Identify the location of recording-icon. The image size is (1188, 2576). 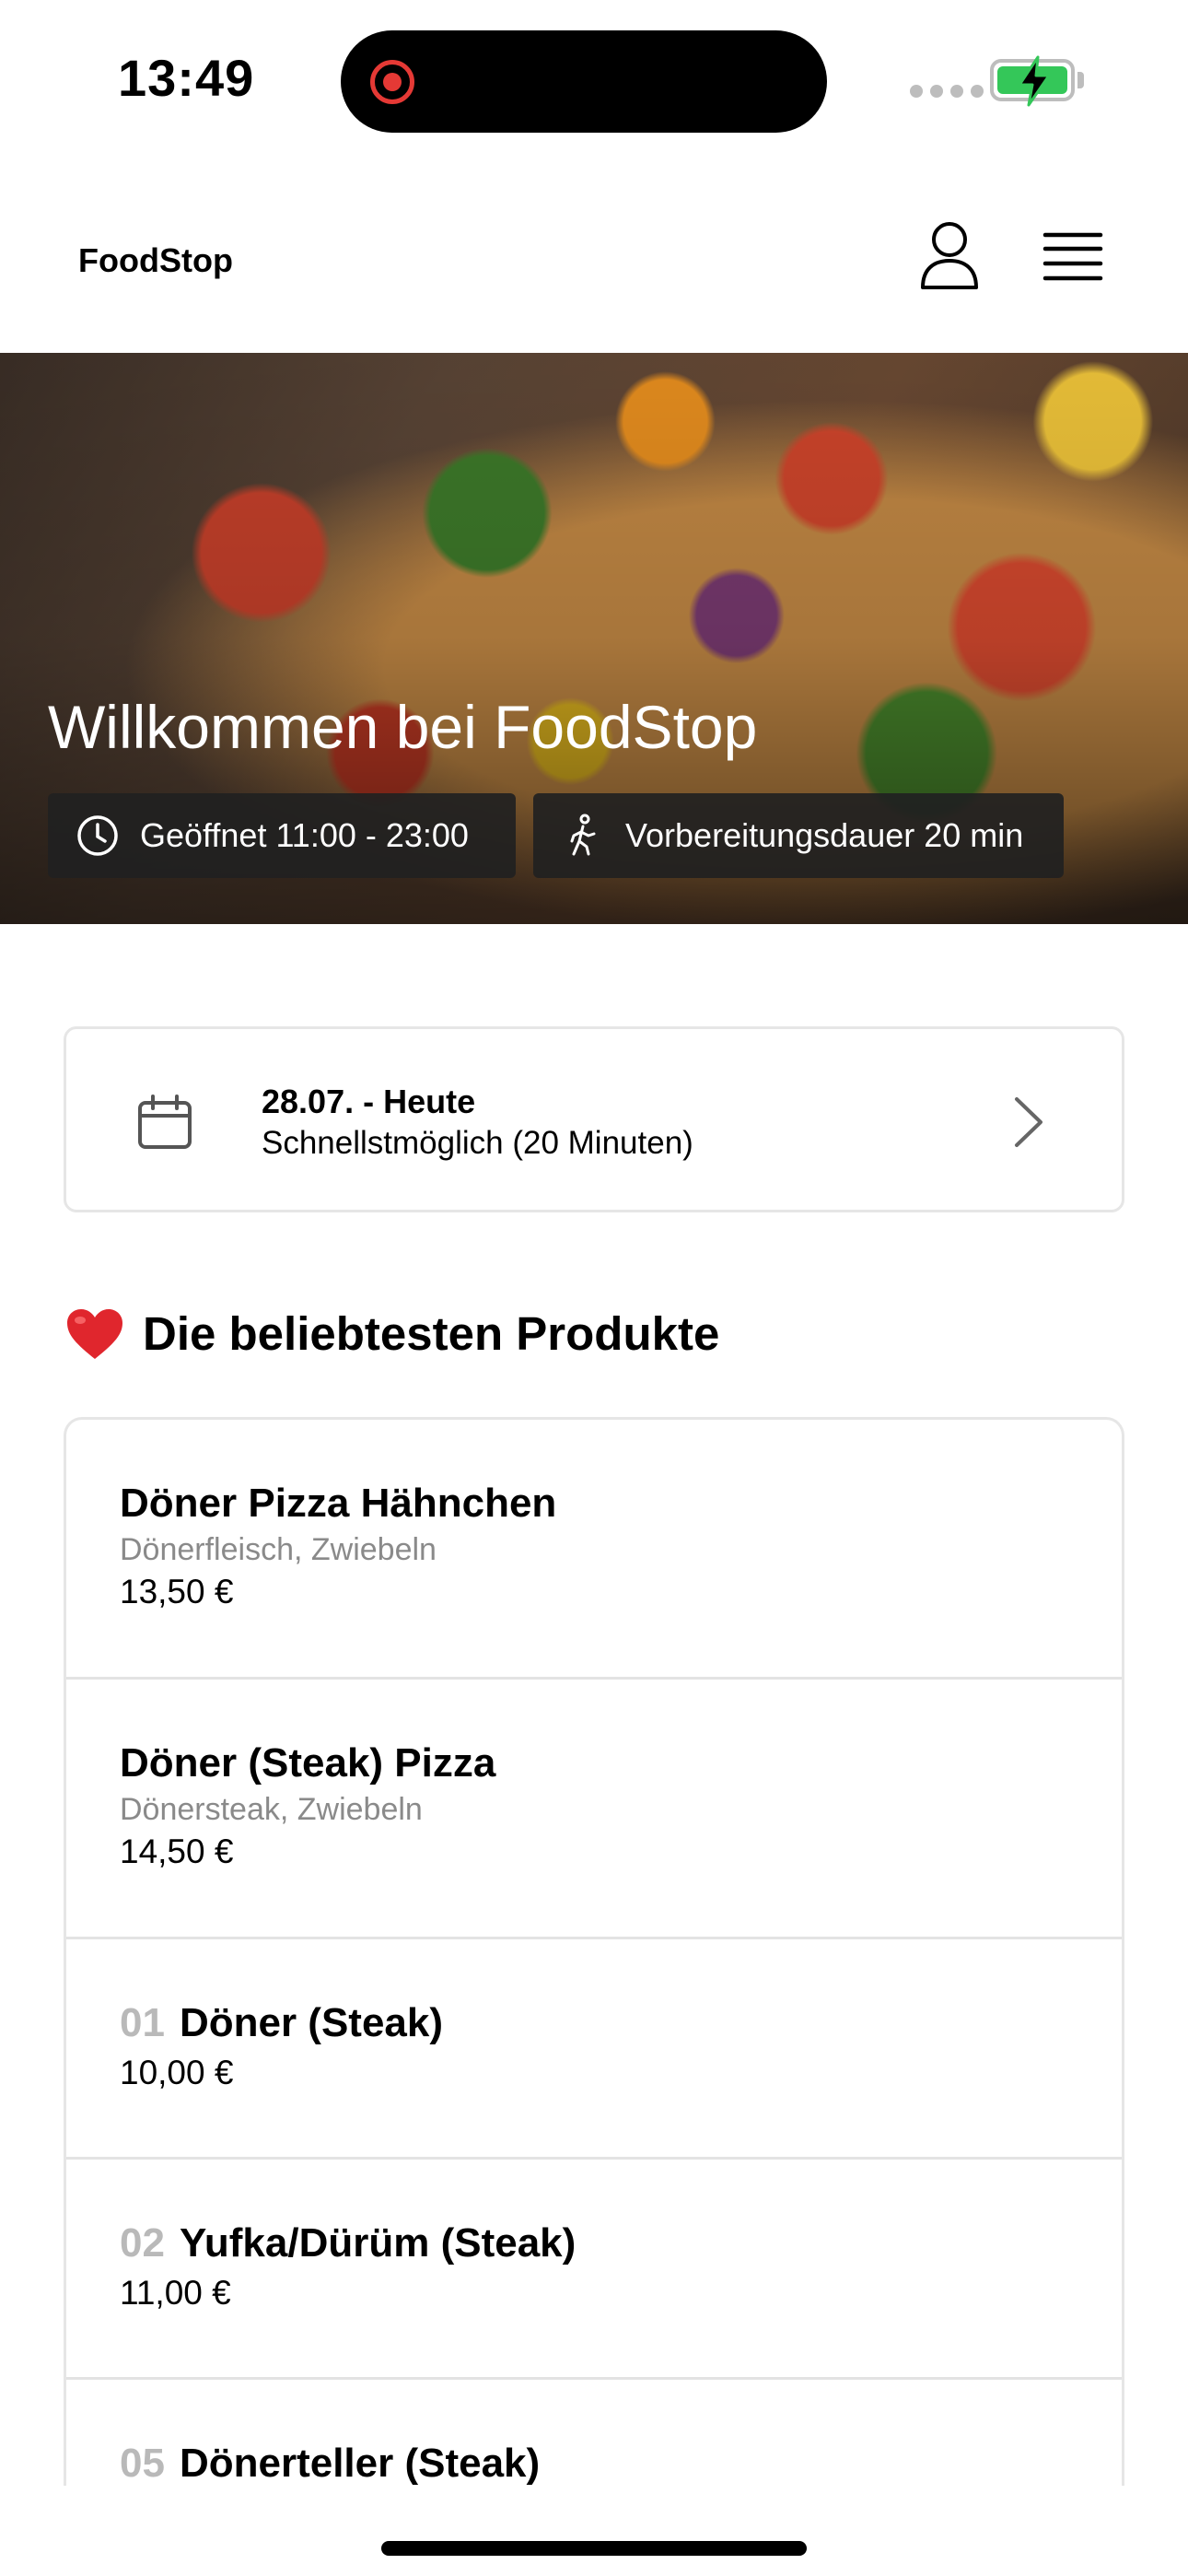
(392, 82).